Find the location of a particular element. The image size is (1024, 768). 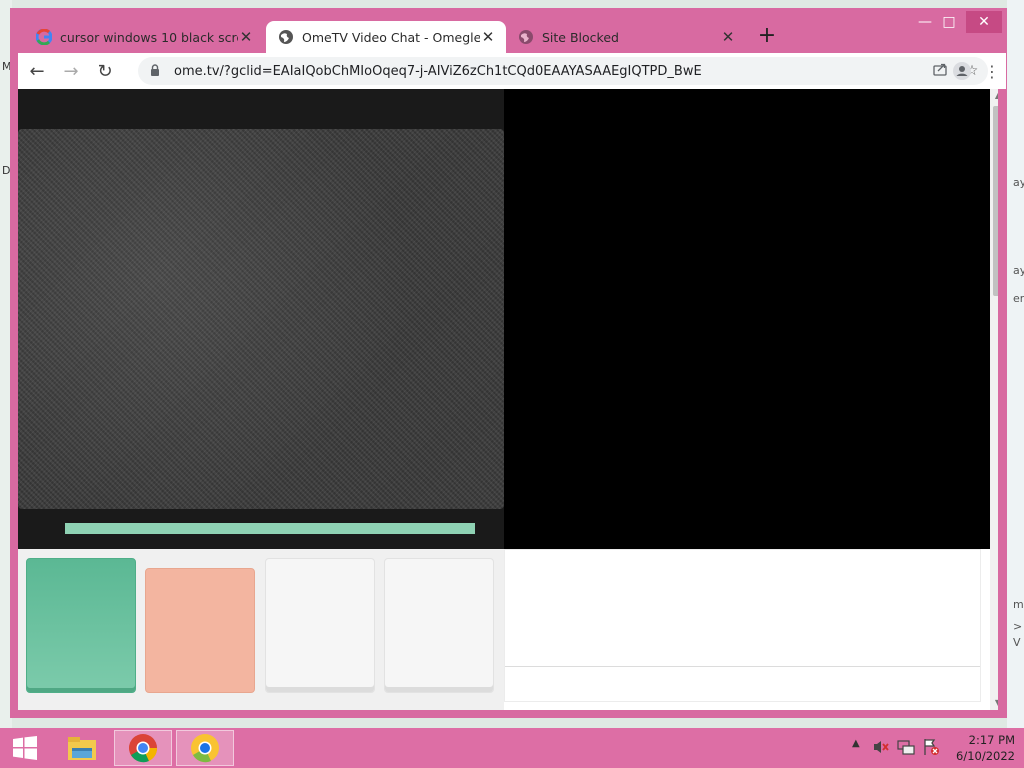

scroll-down-arrow-icon: ▼ is located at coordinates (994, 703).